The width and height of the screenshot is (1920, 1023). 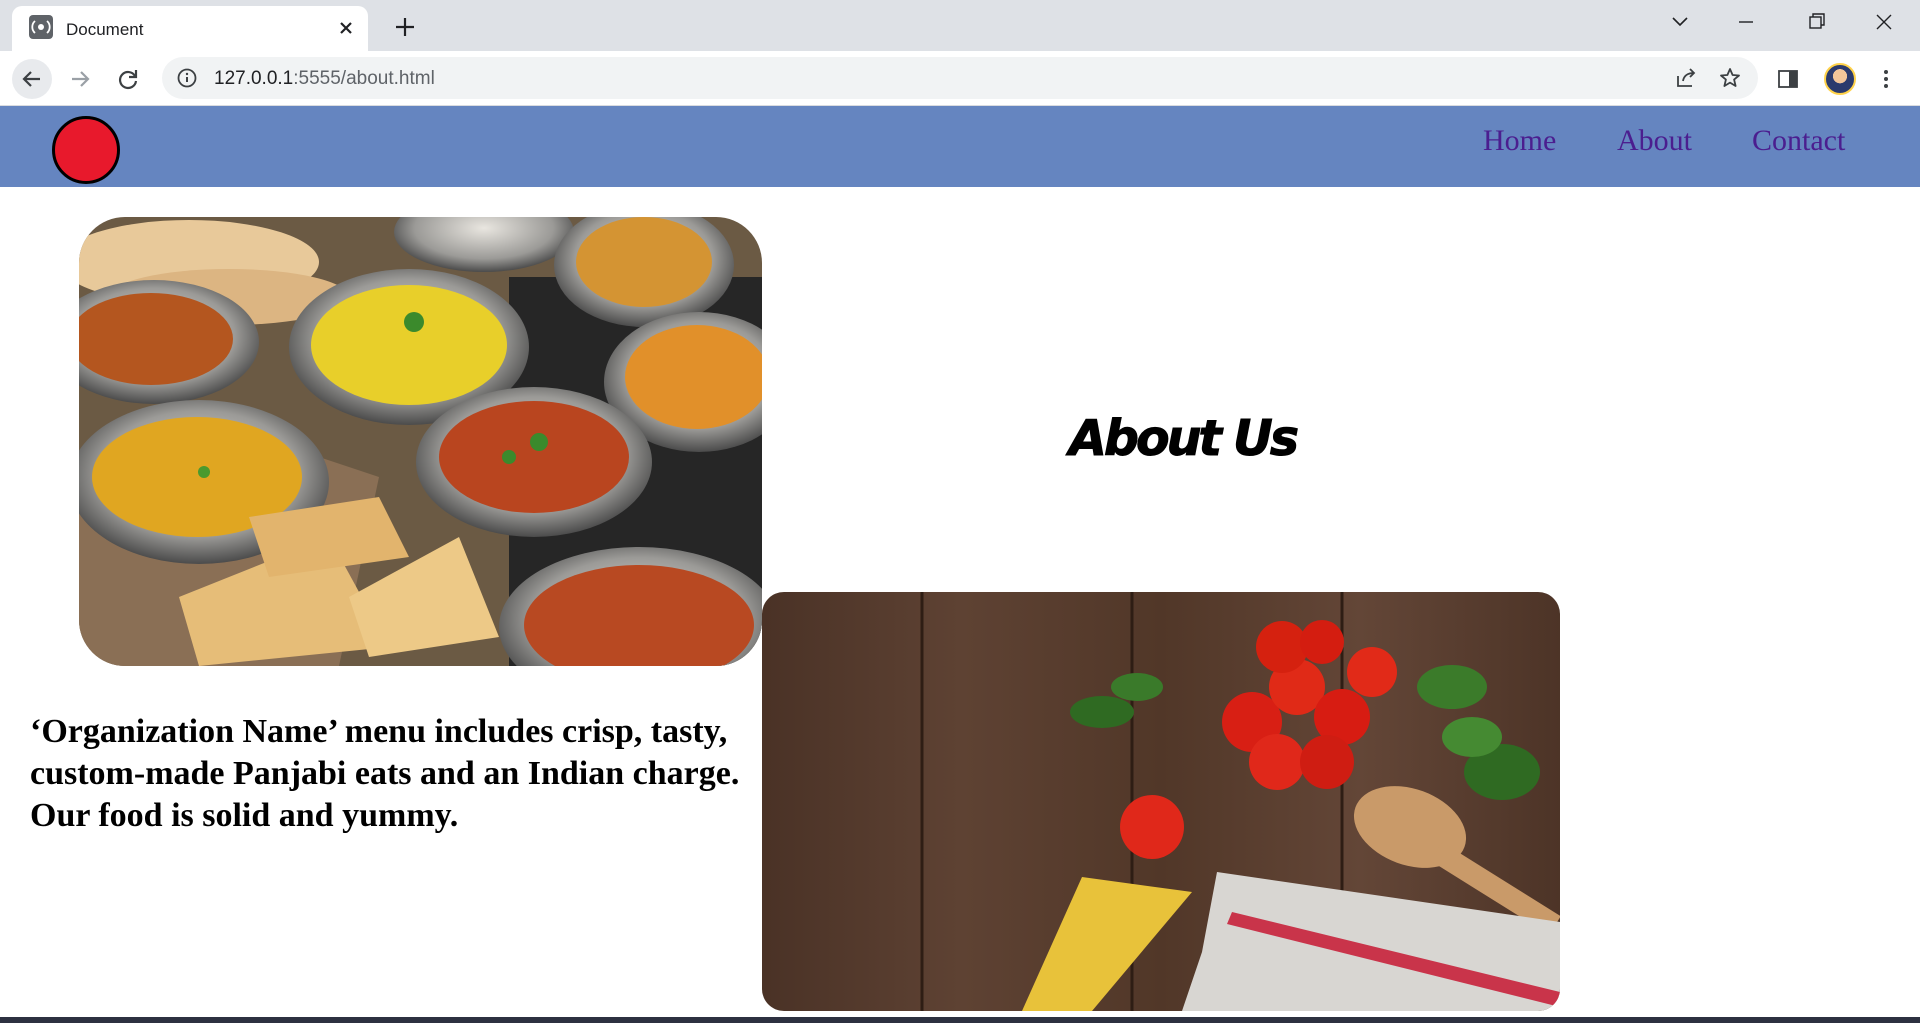 What do you see at coordinates (1816, 22) in the screenshot?
I see `restore-icon` at bounding box center [1816, 22].